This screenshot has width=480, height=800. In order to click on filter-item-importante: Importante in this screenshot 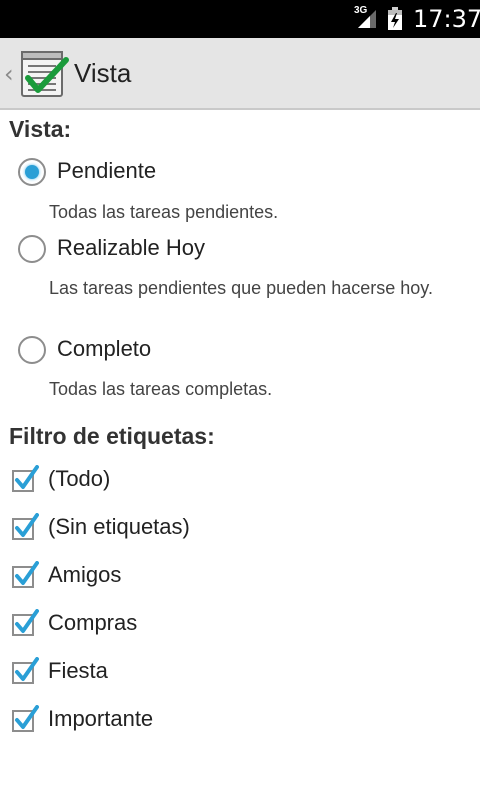, I will do `click(240, 722)`.